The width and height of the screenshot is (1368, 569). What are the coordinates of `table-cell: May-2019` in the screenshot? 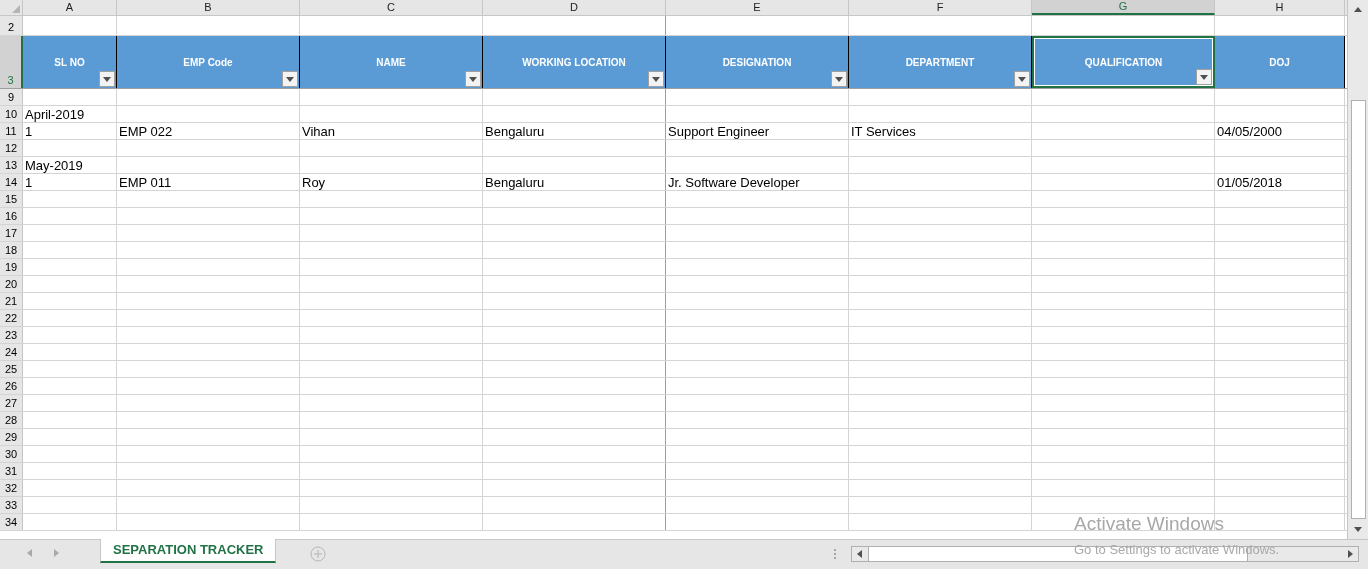 It's located at (54, 165).